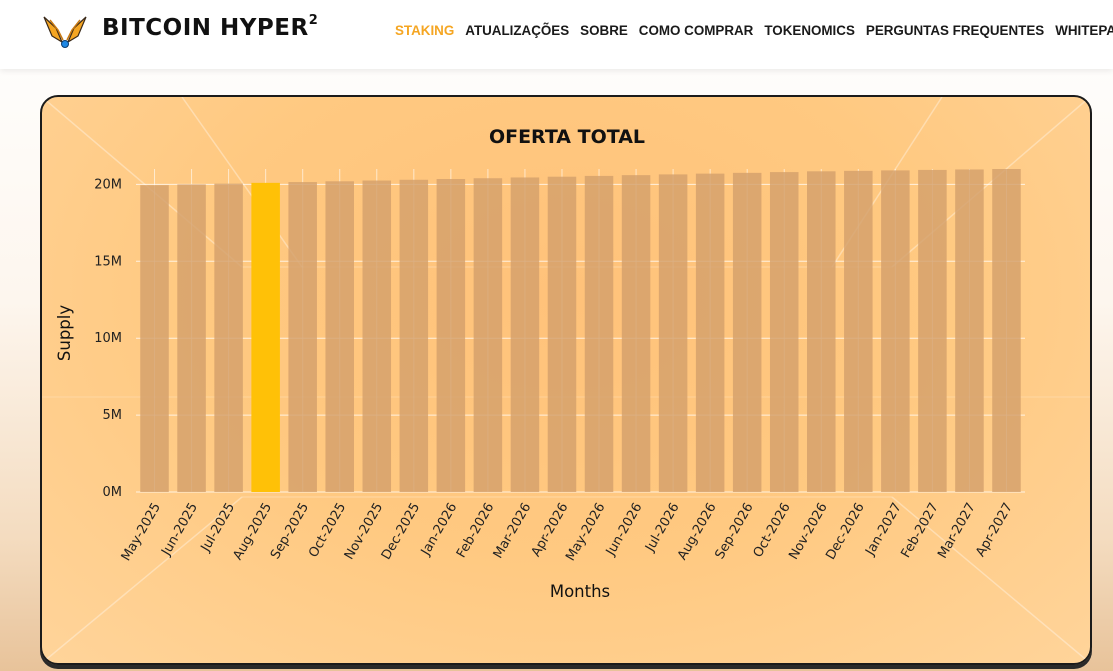 This screenshot has height=671, width=1113. Describe the element at coordinates (108, 261) in the screenshot. I see `y-tick-label: 15M` at that location.